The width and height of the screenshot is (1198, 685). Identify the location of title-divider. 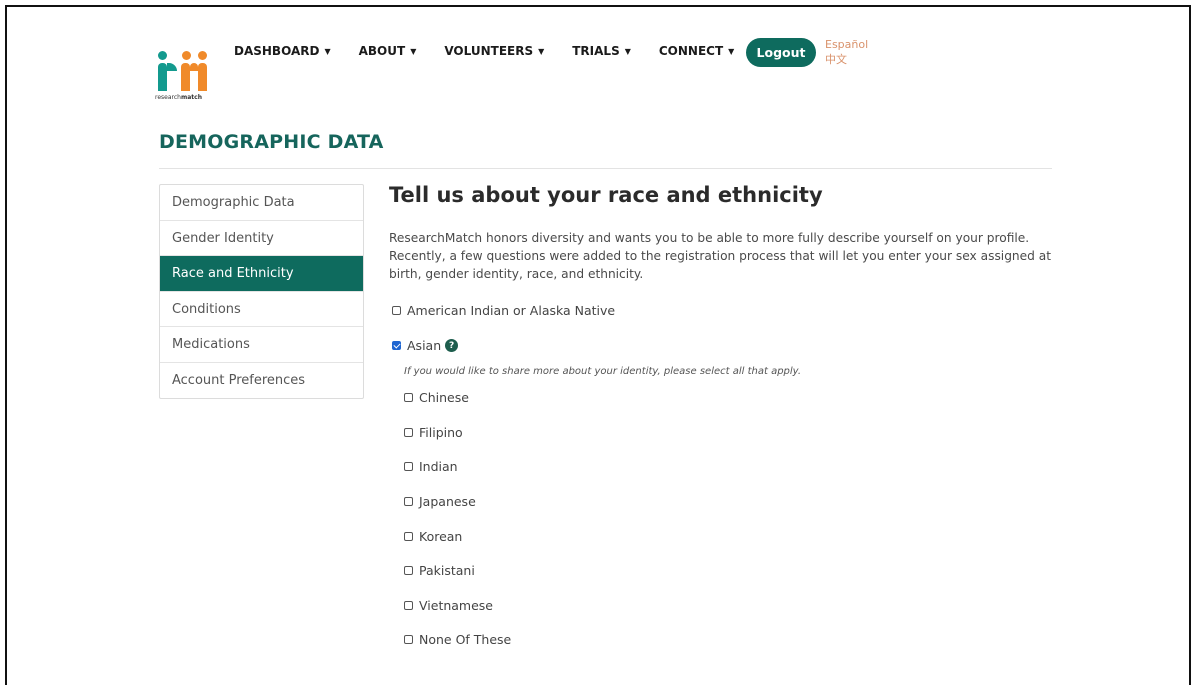
(605, 168).